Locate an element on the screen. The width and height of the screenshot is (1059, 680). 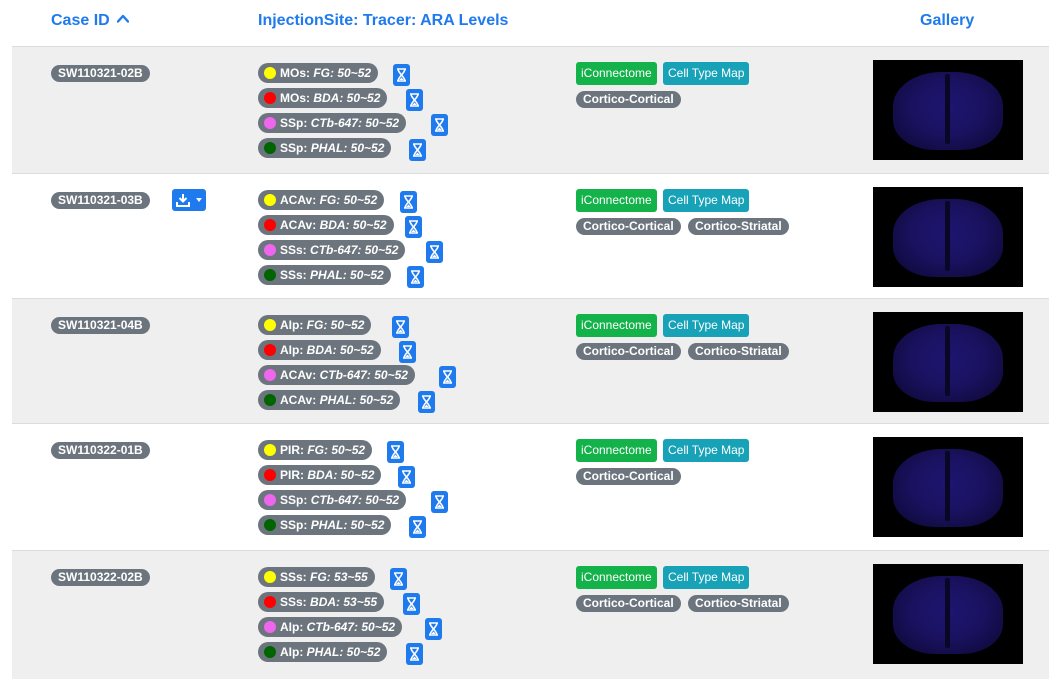
tracer-levels: FG: 53~55 is located at coordinates (339, 577).